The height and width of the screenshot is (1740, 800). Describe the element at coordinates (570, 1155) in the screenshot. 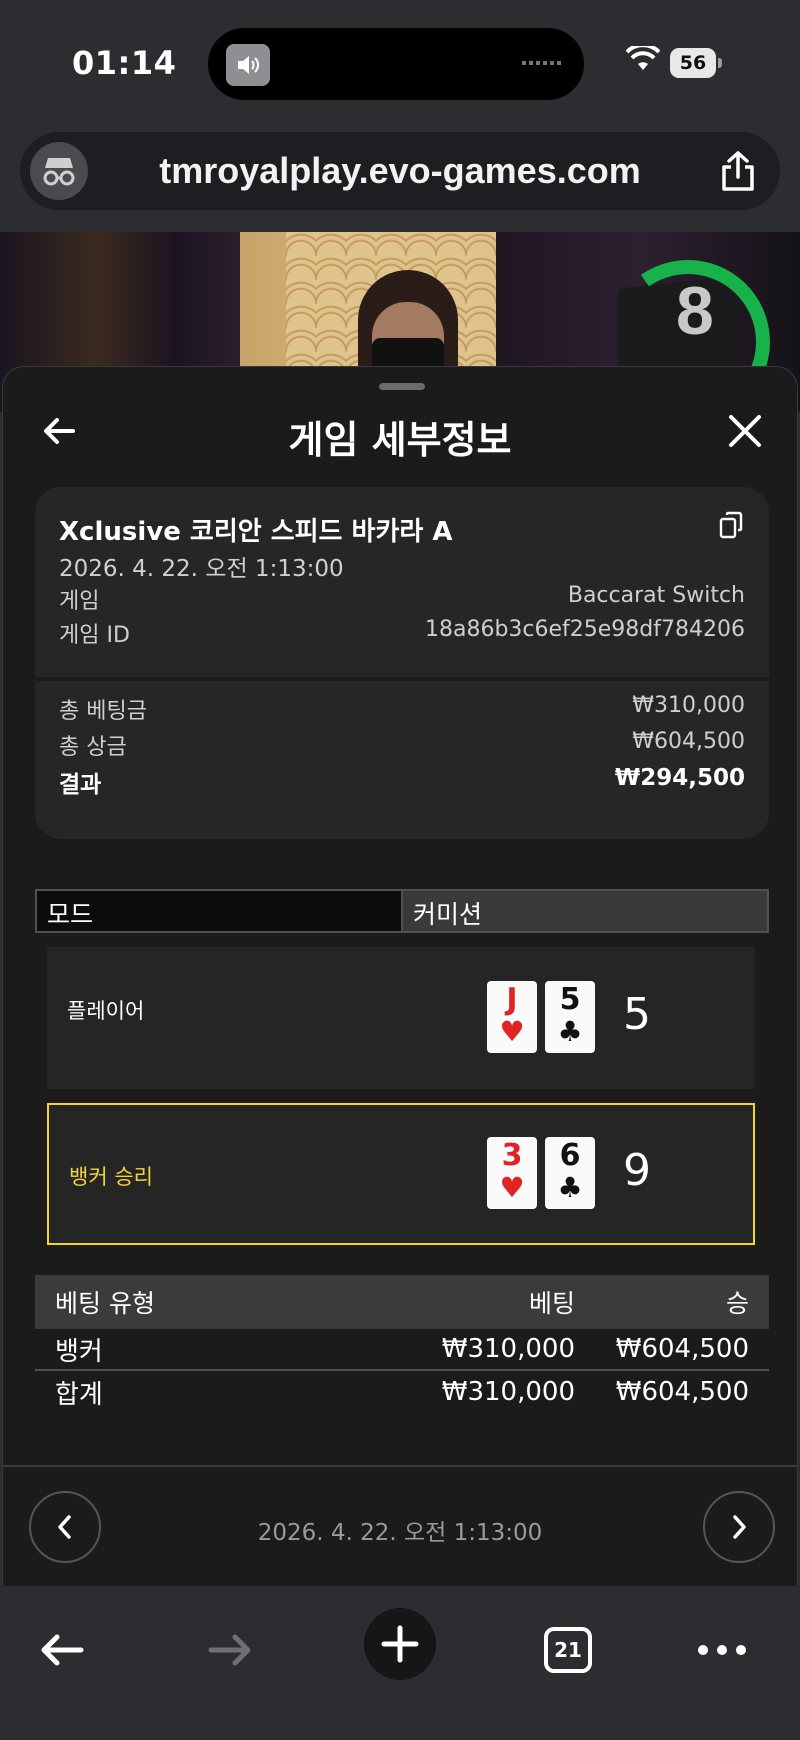

I see `card-rank: 6` at that location.